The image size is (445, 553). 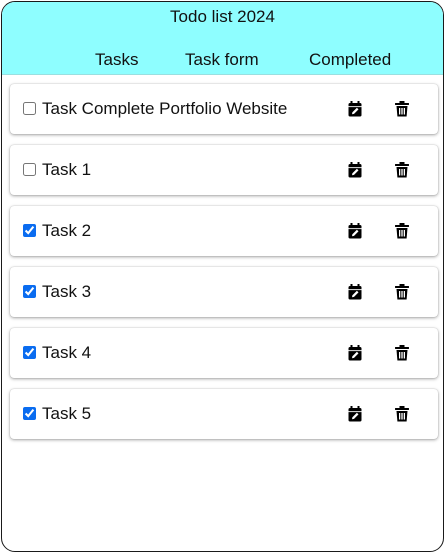 What do you see at coordinates (67, 169) in the screenshot?
I see `task-title: Task 1` at bounding box center [67, 169].